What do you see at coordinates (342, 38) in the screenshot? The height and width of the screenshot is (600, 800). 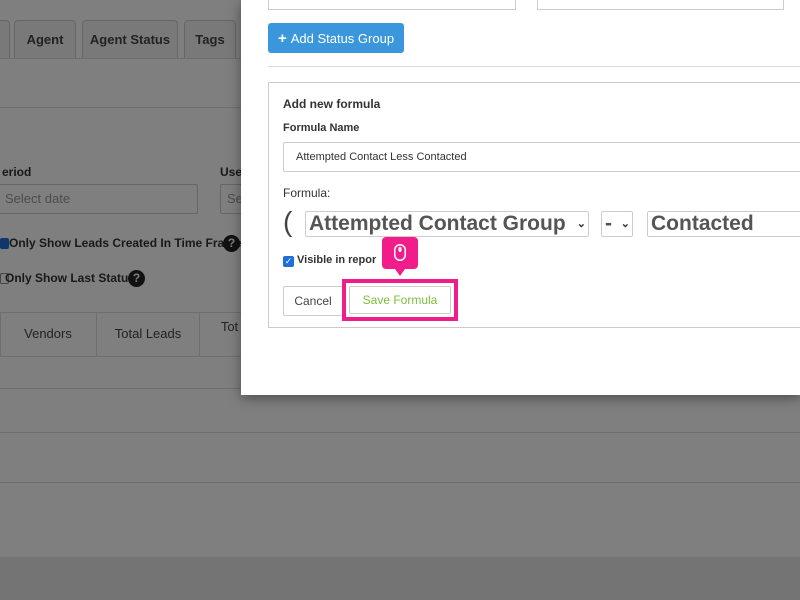 I see `add-status-group-label: Add Status Group` at bounding box center [342, 38].